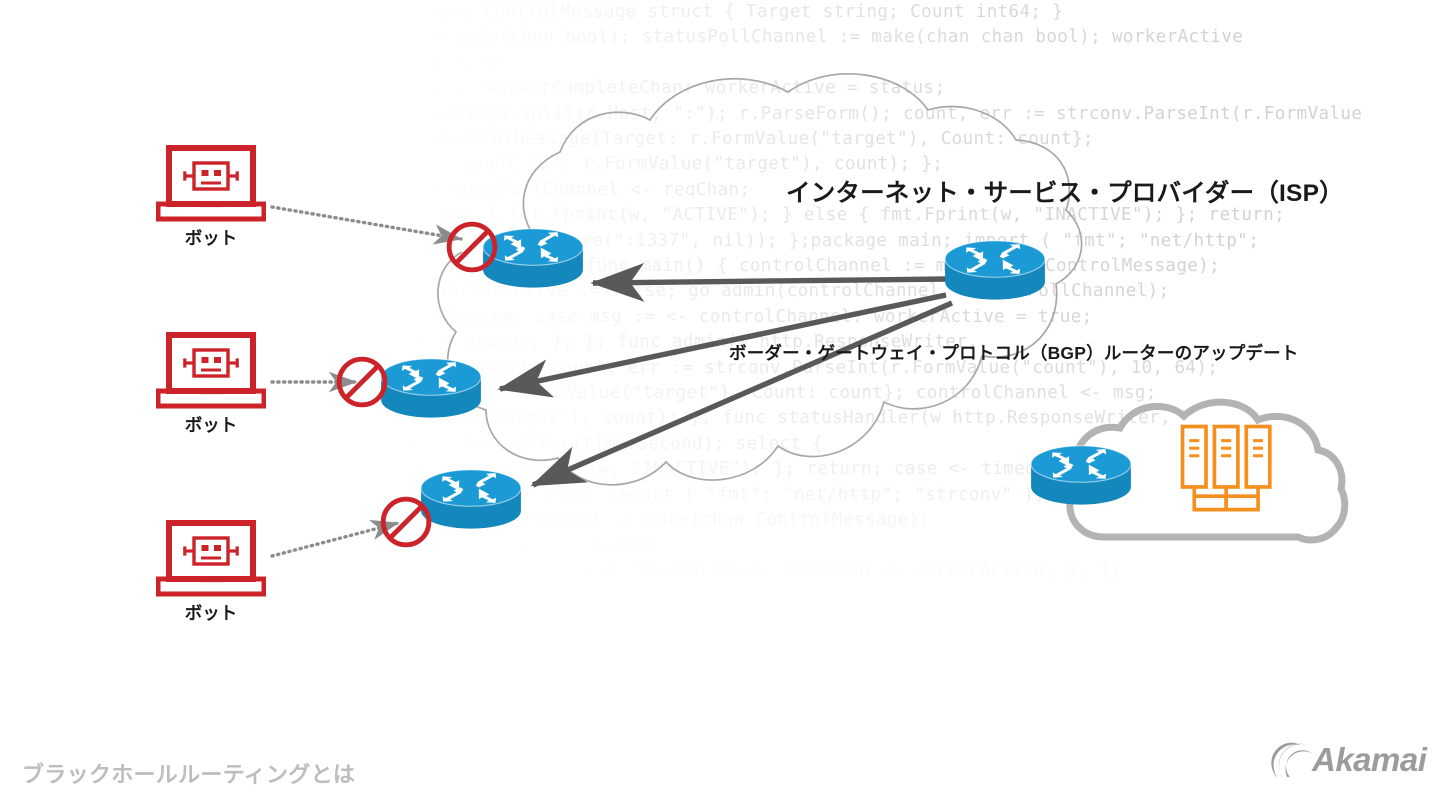  I want to click on core-router, so click(995, 270).